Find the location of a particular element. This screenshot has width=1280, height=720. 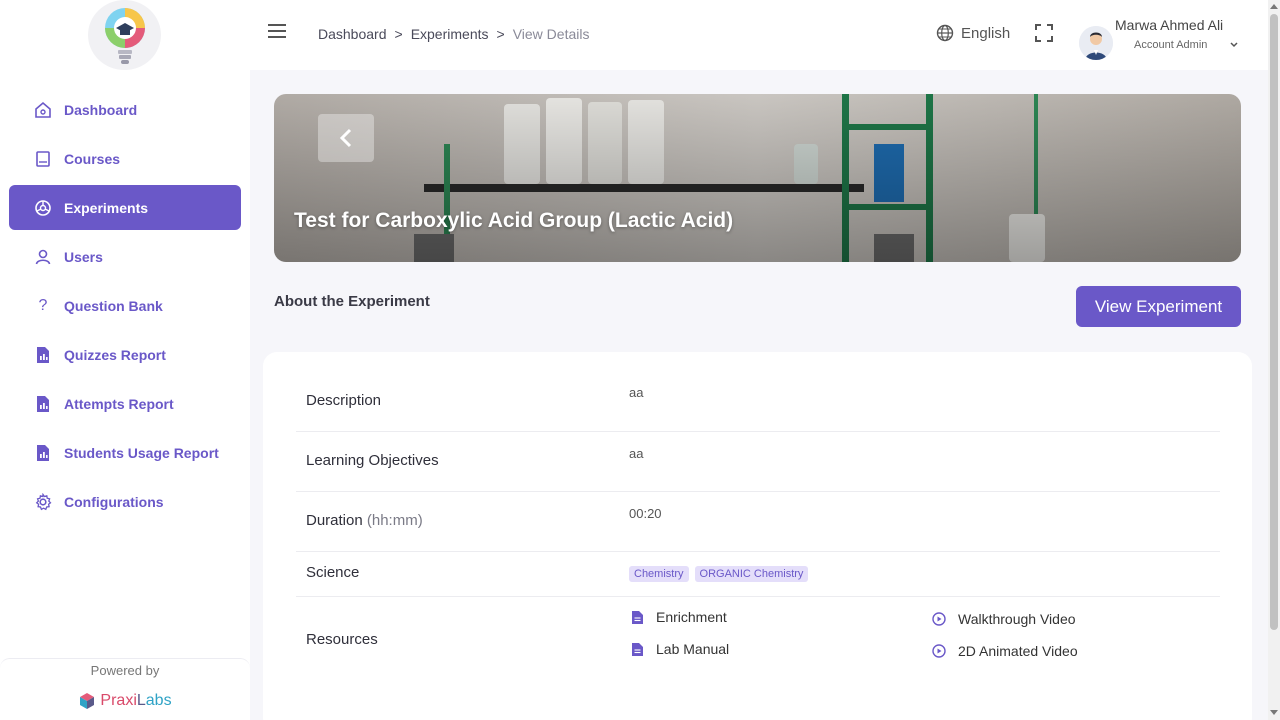

science-tag: Chemistry is located at coordinates (659, 574).